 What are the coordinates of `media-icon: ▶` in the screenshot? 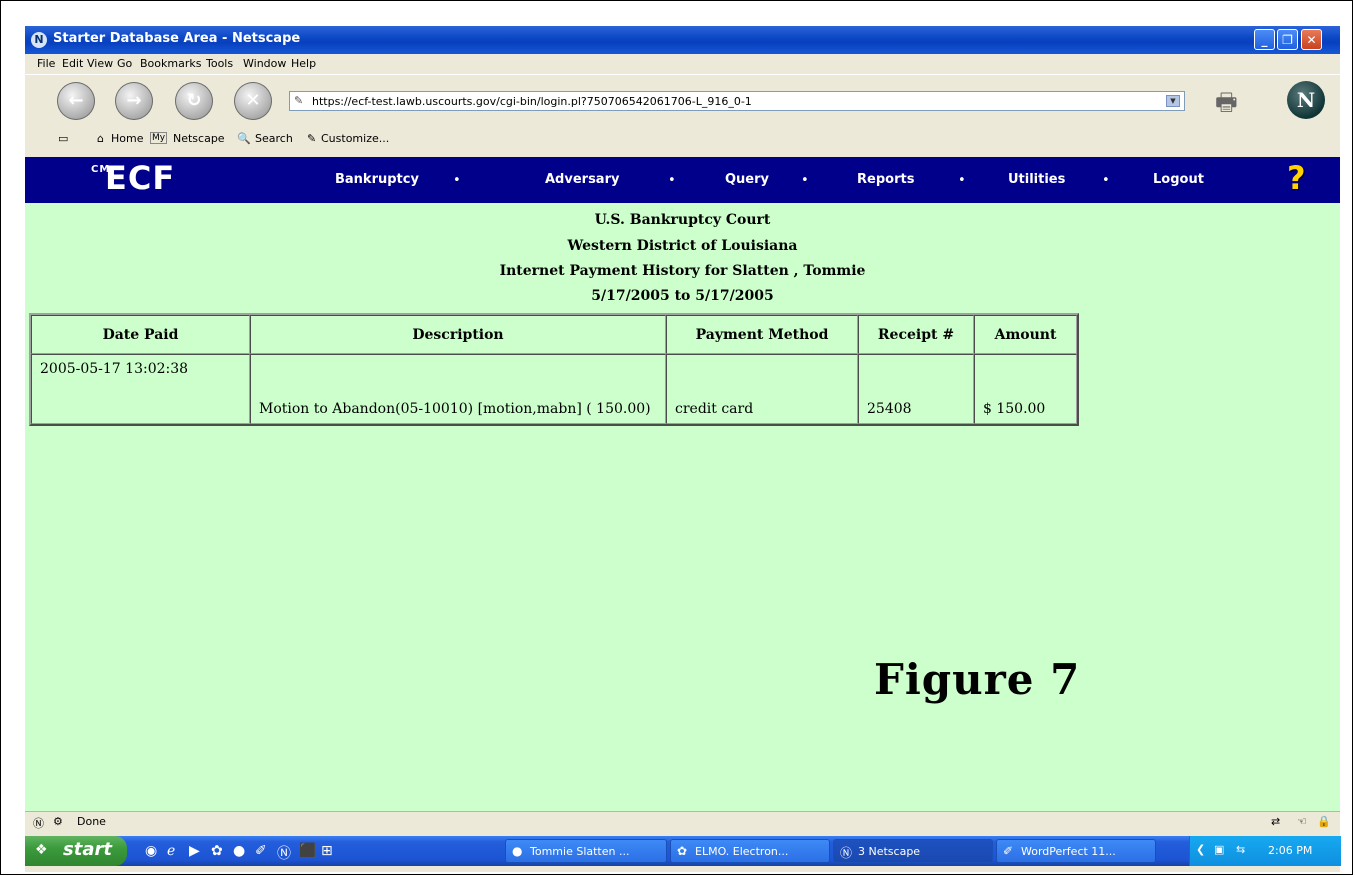 It's located at (194, 851).